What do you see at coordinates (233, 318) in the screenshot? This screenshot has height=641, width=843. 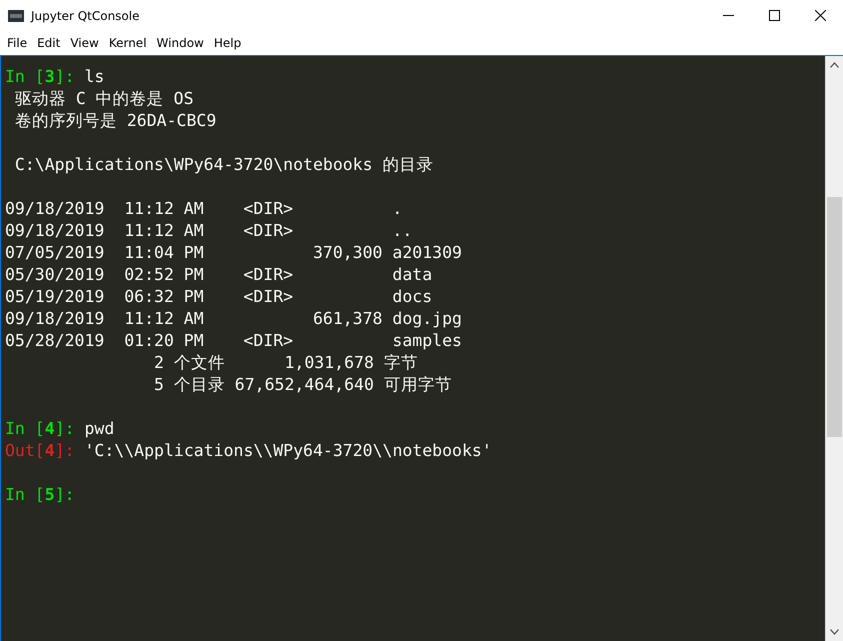 I see `output-text: 09/18/2019 11:12 AM 661,378 dog.jpg` at bounding box center [233, 318].